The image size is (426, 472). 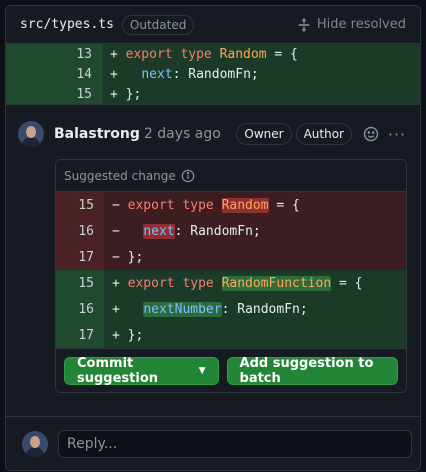 What do you see at coordinates (184, 74) in the screenshot?
I see `code-text: + next: RandomFn;` at bounding box center [184, 74].